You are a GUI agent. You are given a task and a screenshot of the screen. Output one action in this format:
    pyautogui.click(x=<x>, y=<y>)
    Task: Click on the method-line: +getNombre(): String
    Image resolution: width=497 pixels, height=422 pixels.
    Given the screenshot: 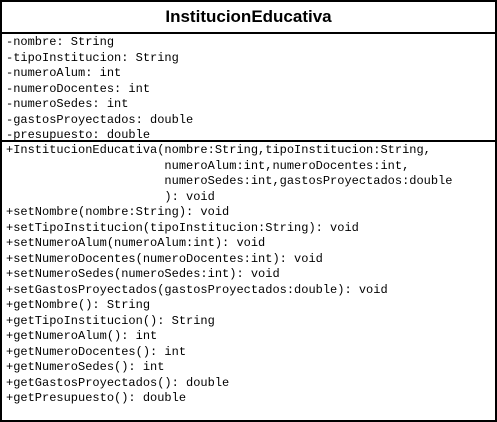 What is the action you would take?
    pyautogui.click(x=78, y=305)
    